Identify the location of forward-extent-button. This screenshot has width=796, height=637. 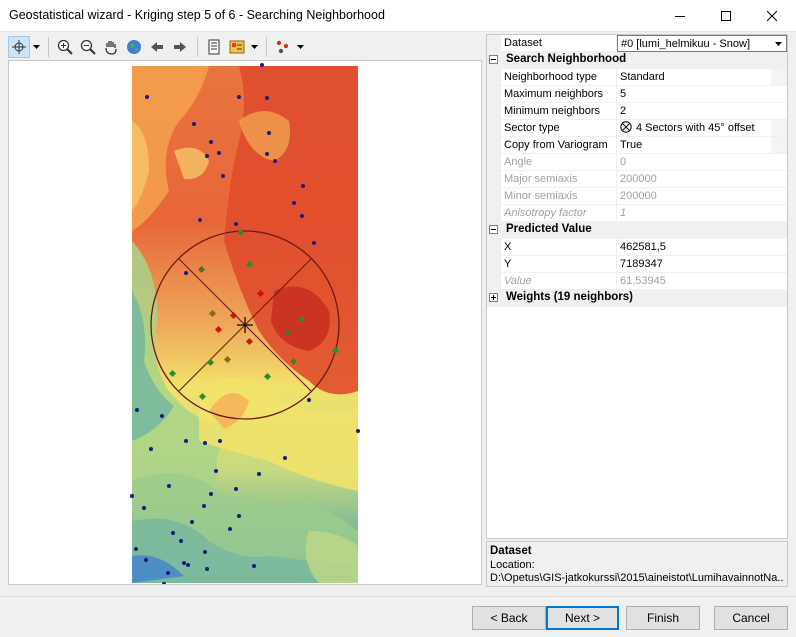
(180, 47).